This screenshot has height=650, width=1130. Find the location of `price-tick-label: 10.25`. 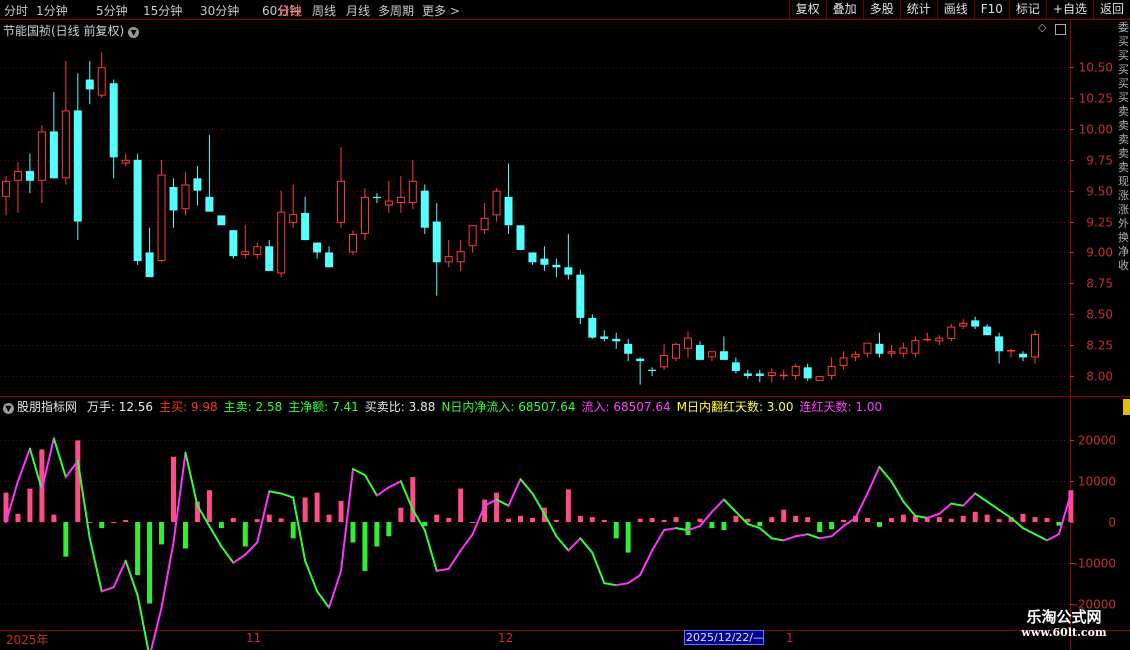

price-tick-label: 10.25 is located at coordinates (1096, 99).